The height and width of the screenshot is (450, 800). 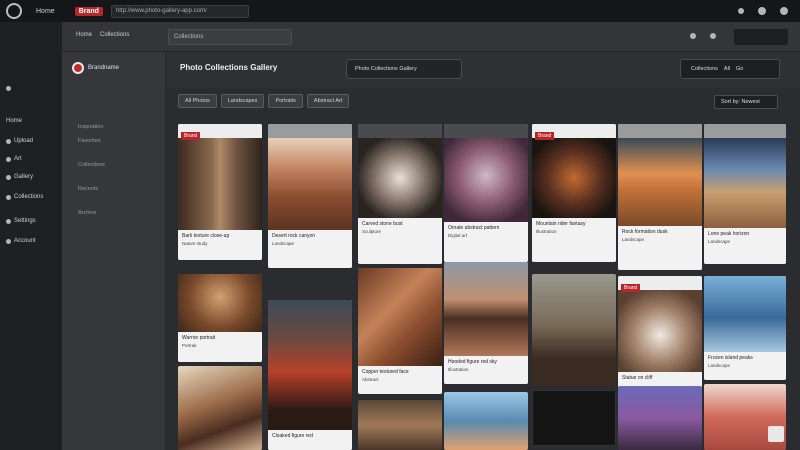 I want to click on card-caption: Cloaked figure red, so click(x=310, y=440).